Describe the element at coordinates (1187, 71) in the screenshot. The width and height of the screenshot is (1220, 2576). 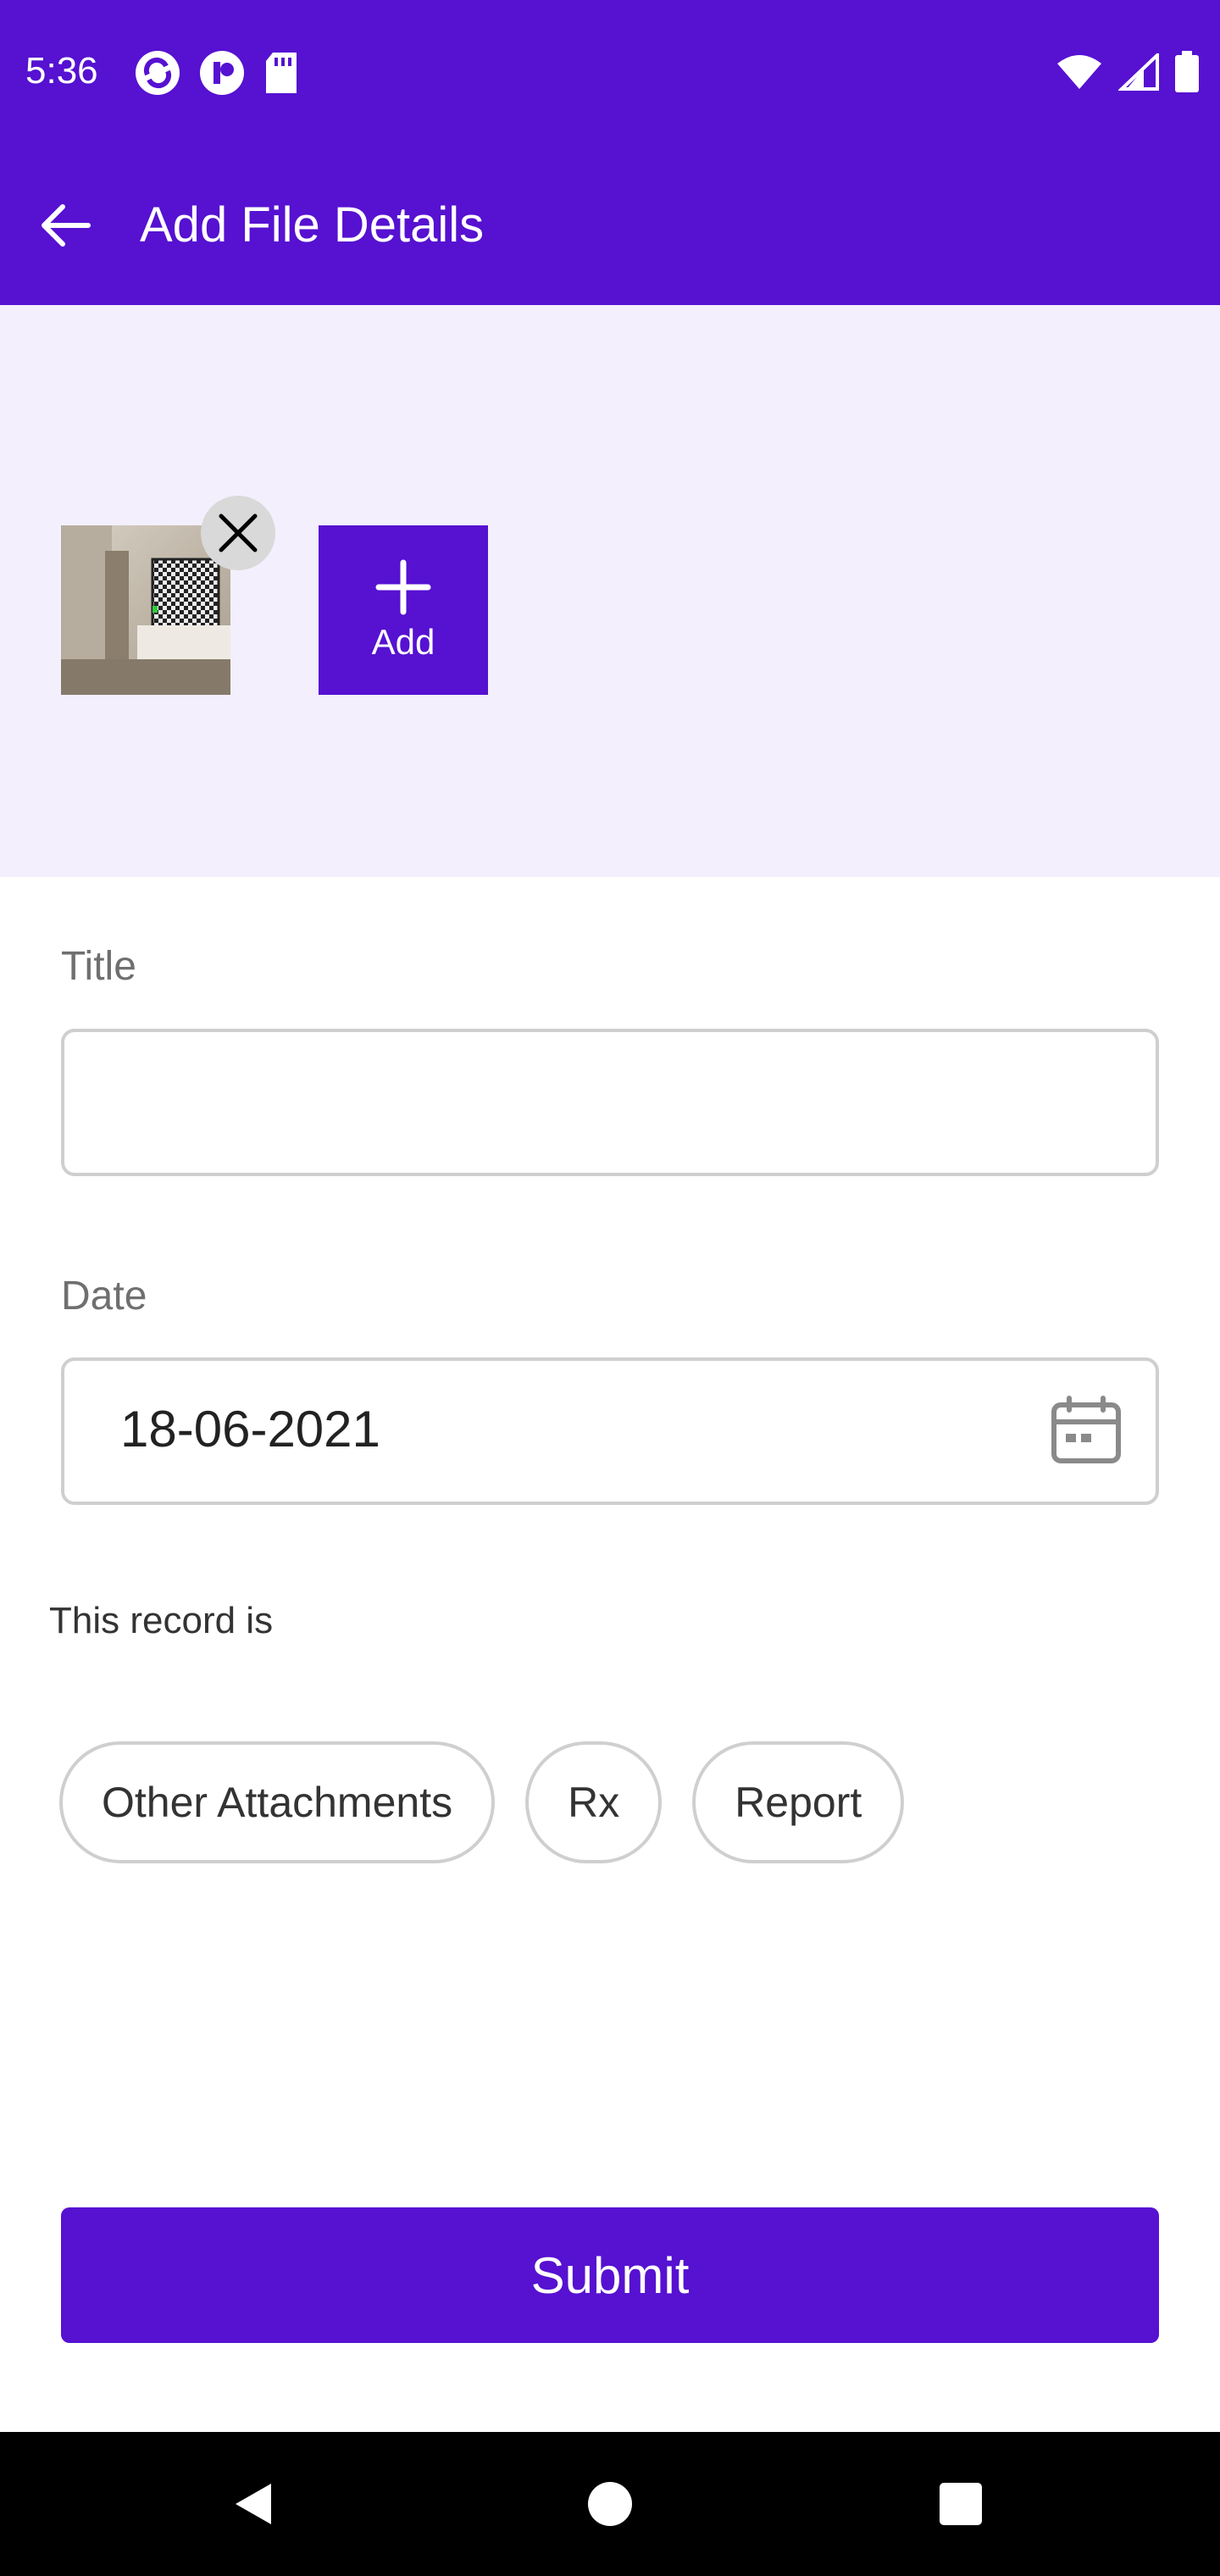
I see `battery-icon` at that location.